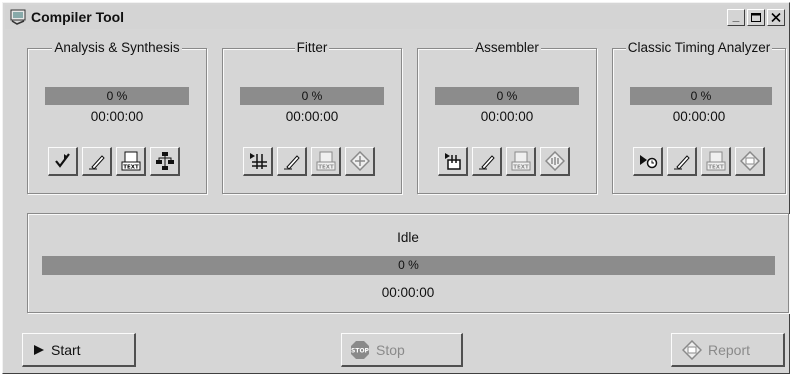  I want to click on report-button: Report, so click(728, 350).